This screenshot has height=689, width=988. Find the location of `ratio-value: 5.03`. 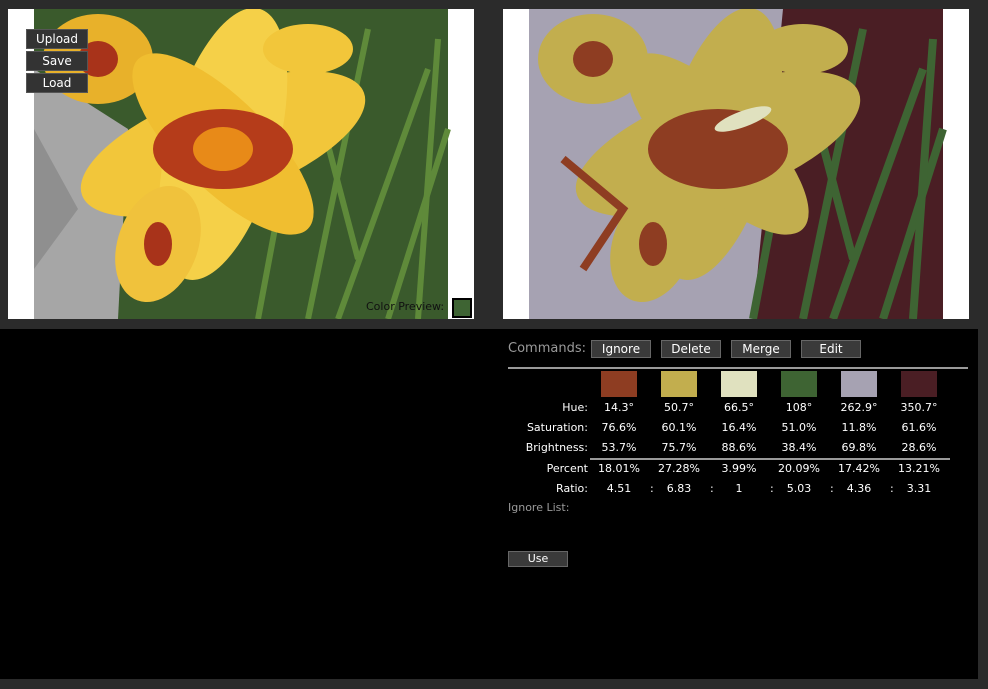

ratio-value: 5.03 is located at coordinates (799, 488).